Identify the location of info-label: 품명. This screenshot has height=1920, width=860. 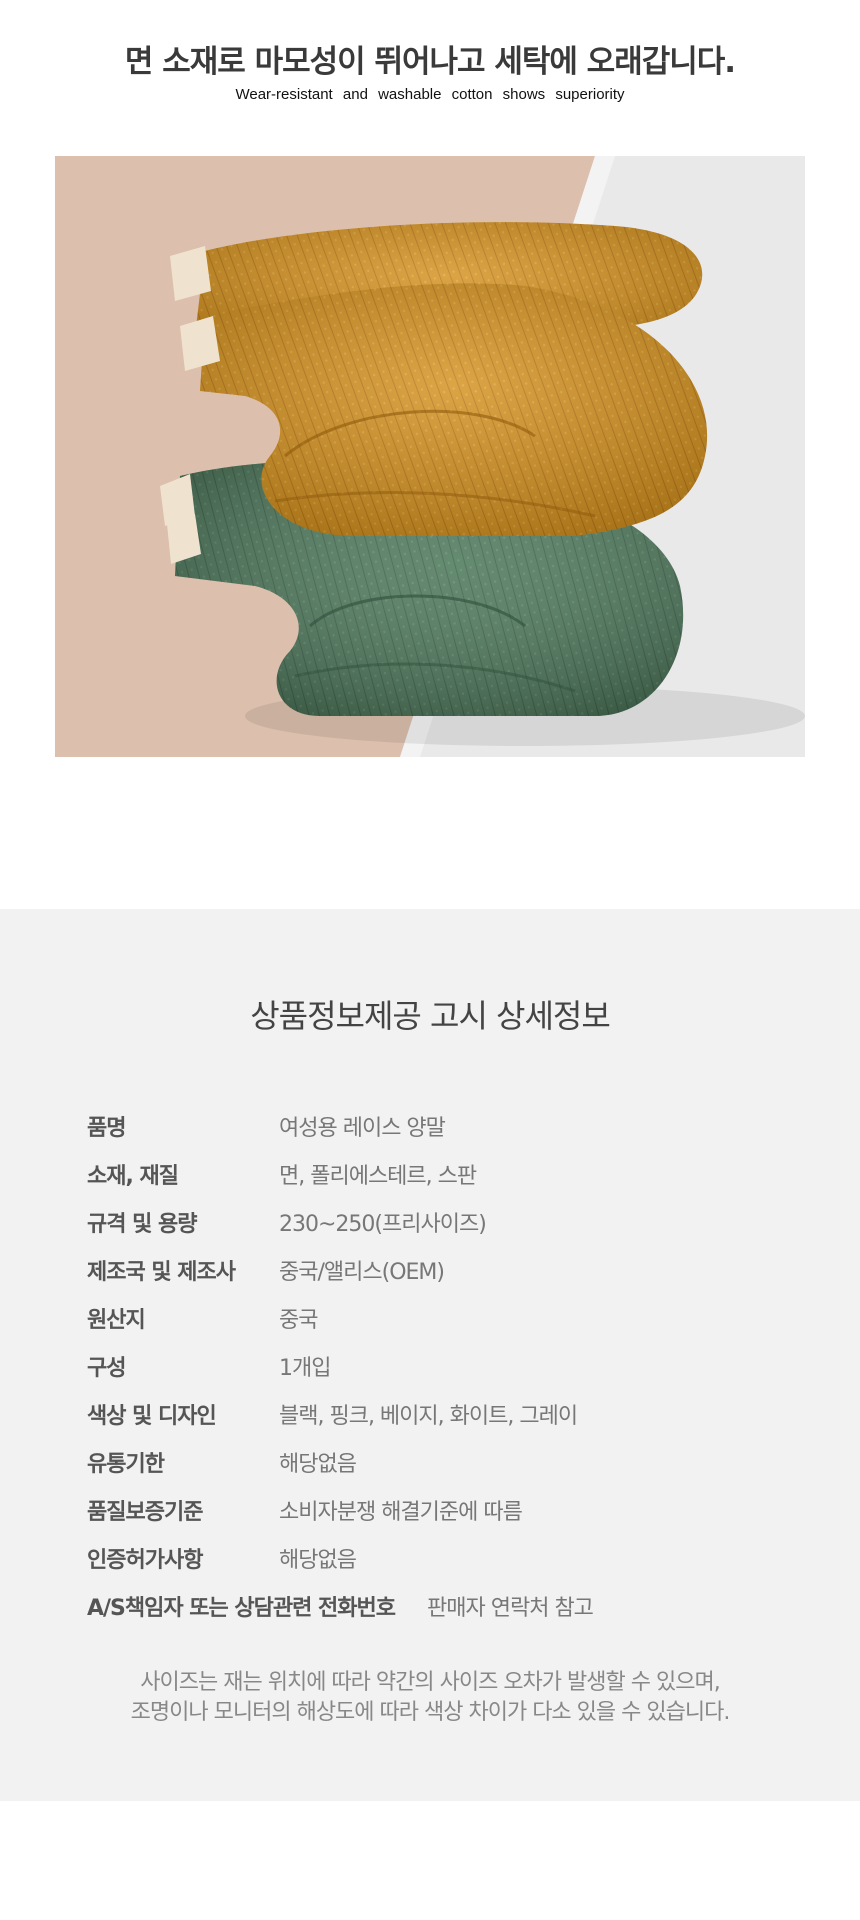
(106, 1128).